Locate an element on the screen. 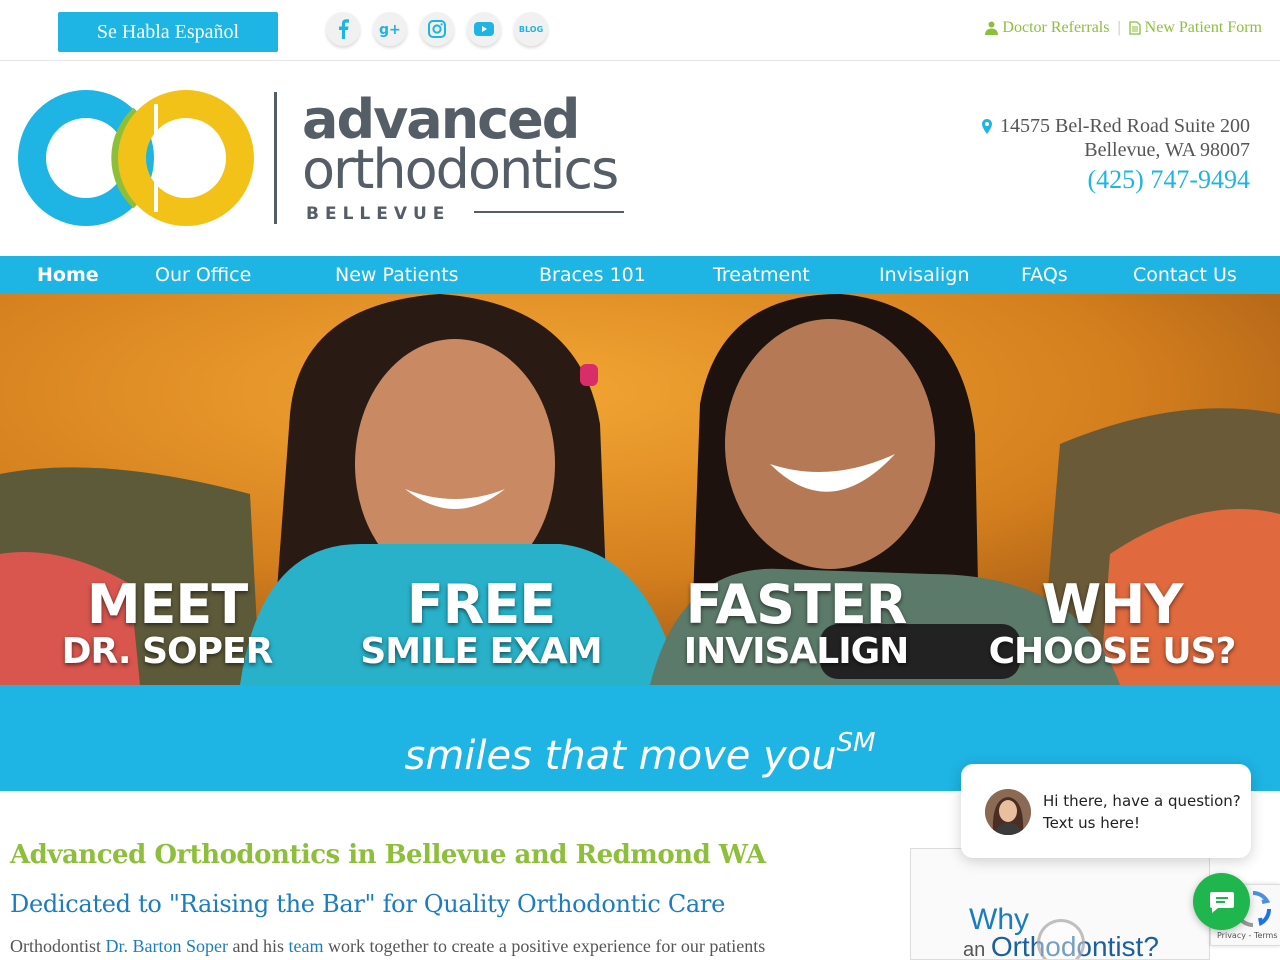 The width and height of the screenshot is (1280, 960). nav-our-office: Our Office is located at coordinates (203, 275).